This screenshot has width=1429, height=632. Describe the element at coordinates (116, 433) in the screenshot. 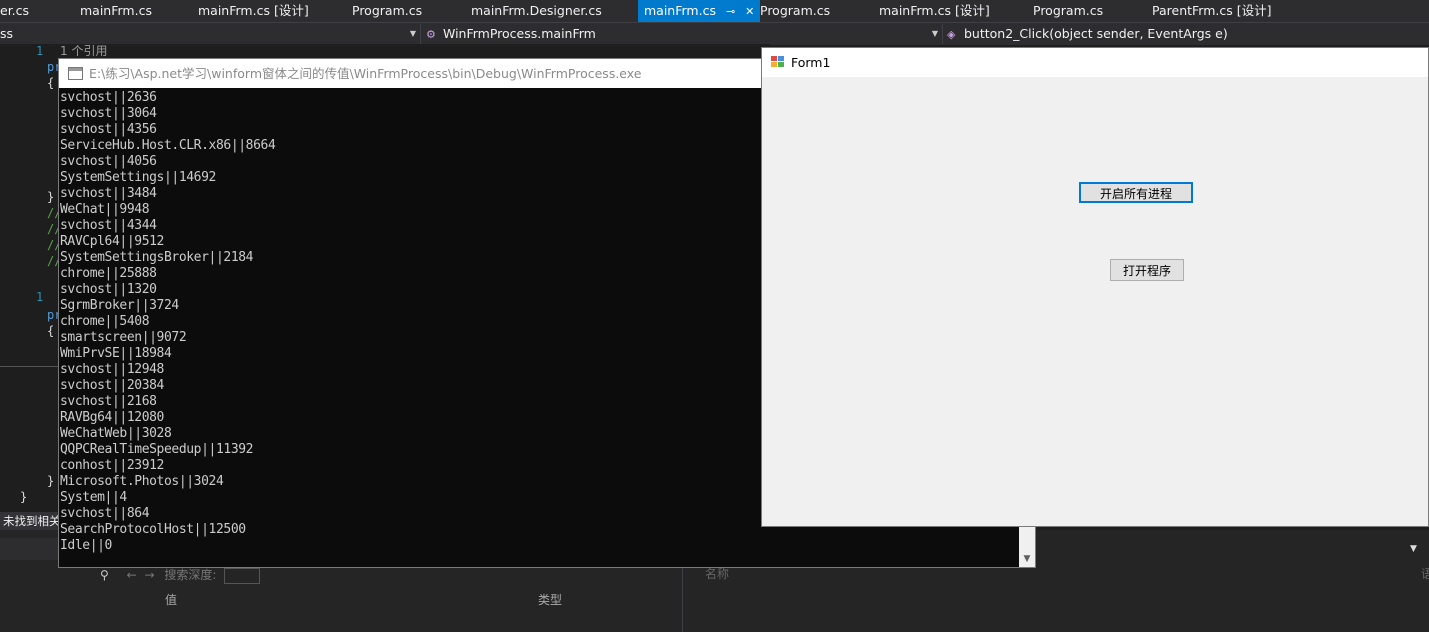

I see `console-line: WeChatWeb||3028` at that location.